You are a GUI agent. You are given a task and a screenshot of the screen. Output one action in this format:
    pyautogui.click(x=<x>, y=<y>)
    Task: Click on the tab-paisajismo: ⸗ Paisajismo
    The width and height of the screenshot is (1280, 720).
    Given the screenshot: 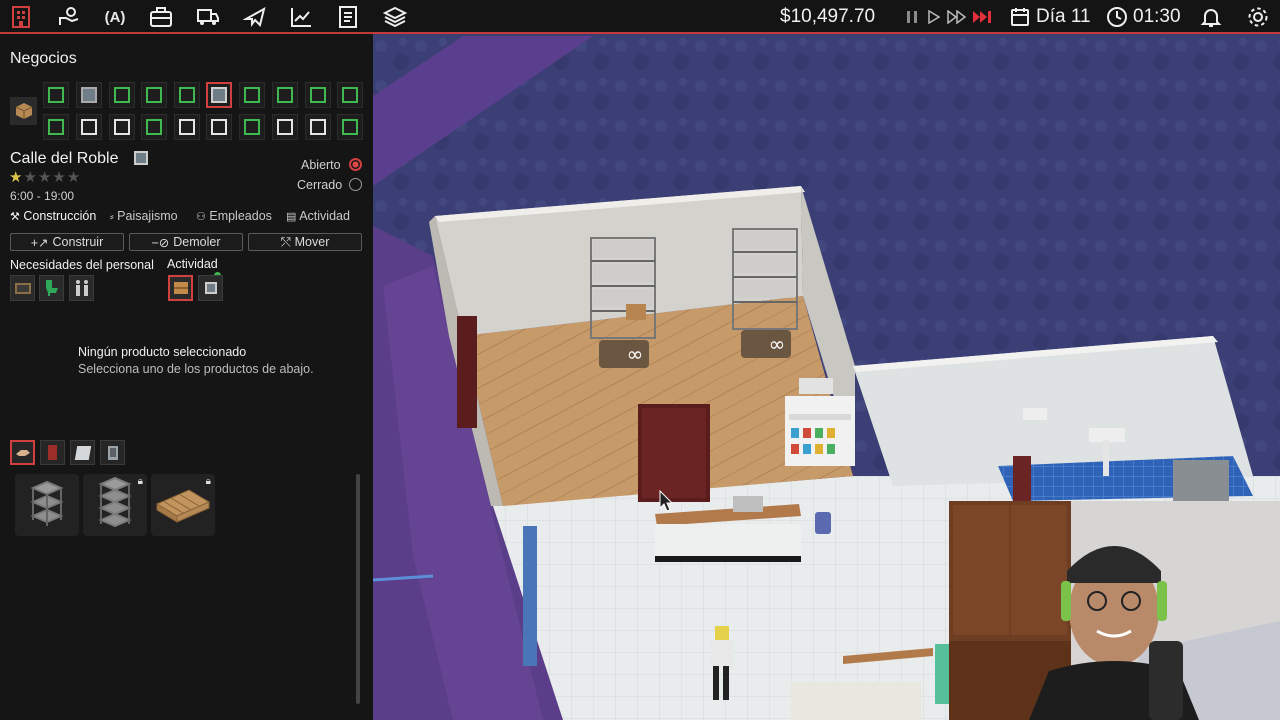 What is the action you would take?
    pyautogui.click(x=144, y=216)
    